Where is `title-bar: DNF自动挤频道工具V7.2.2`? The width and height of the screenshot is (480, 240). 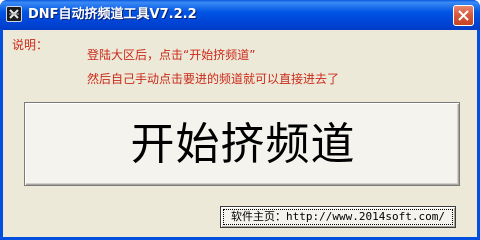
title-bar: DNF自动挤频道工具V7.2.2 is located at coordinates (240, 15).